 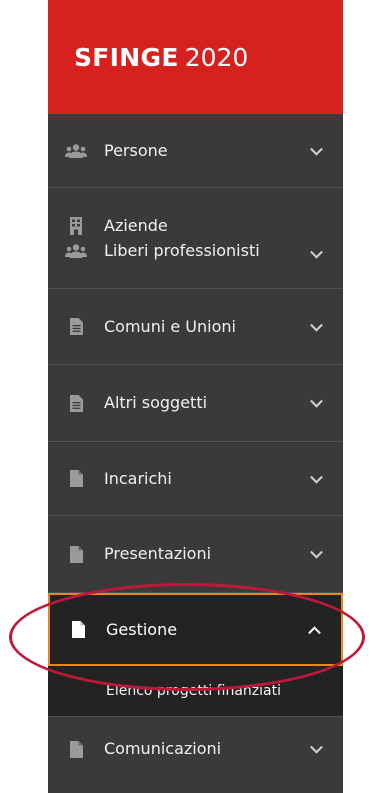 What do you see at coordinates (76, 225) in the screenshot?
I see `building-icon` at bounding box center [76, 225].